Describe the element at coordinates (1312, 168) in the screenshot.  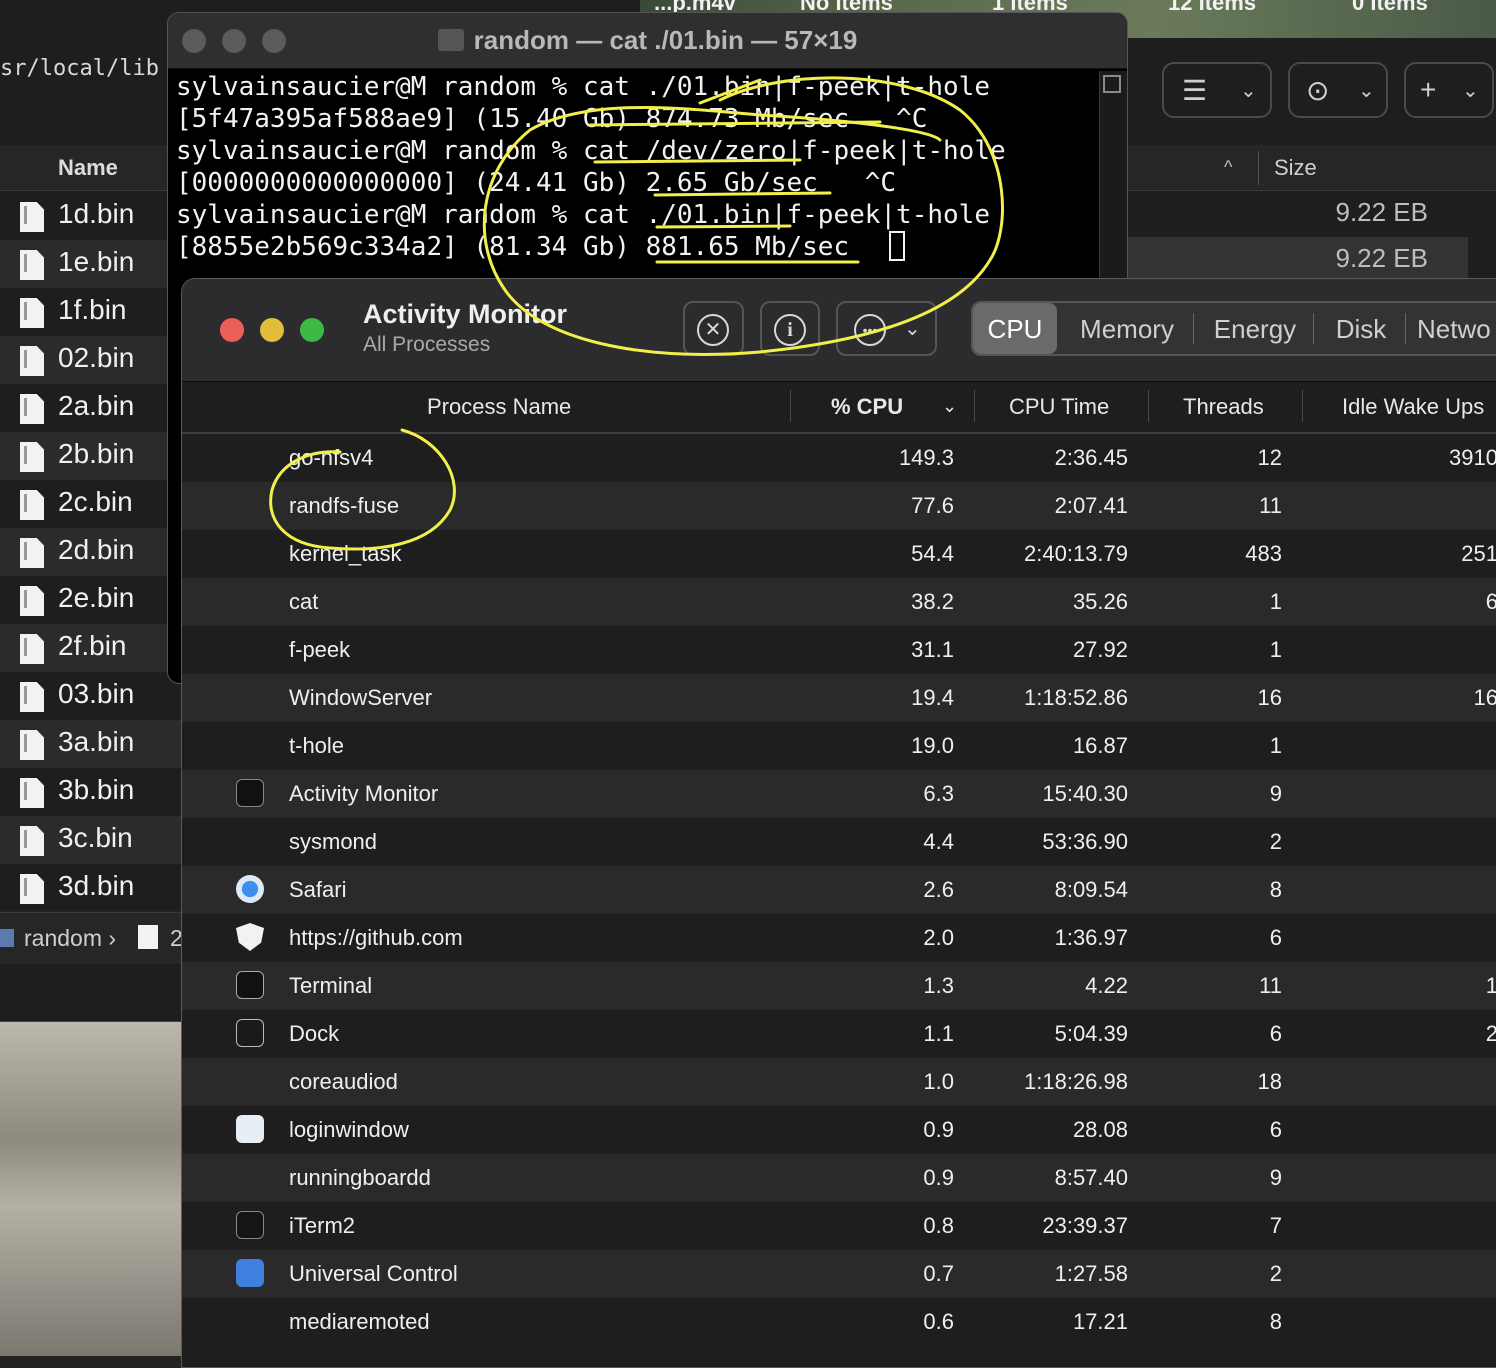
I see `finder-size-column-header: ^ Size` at that location.